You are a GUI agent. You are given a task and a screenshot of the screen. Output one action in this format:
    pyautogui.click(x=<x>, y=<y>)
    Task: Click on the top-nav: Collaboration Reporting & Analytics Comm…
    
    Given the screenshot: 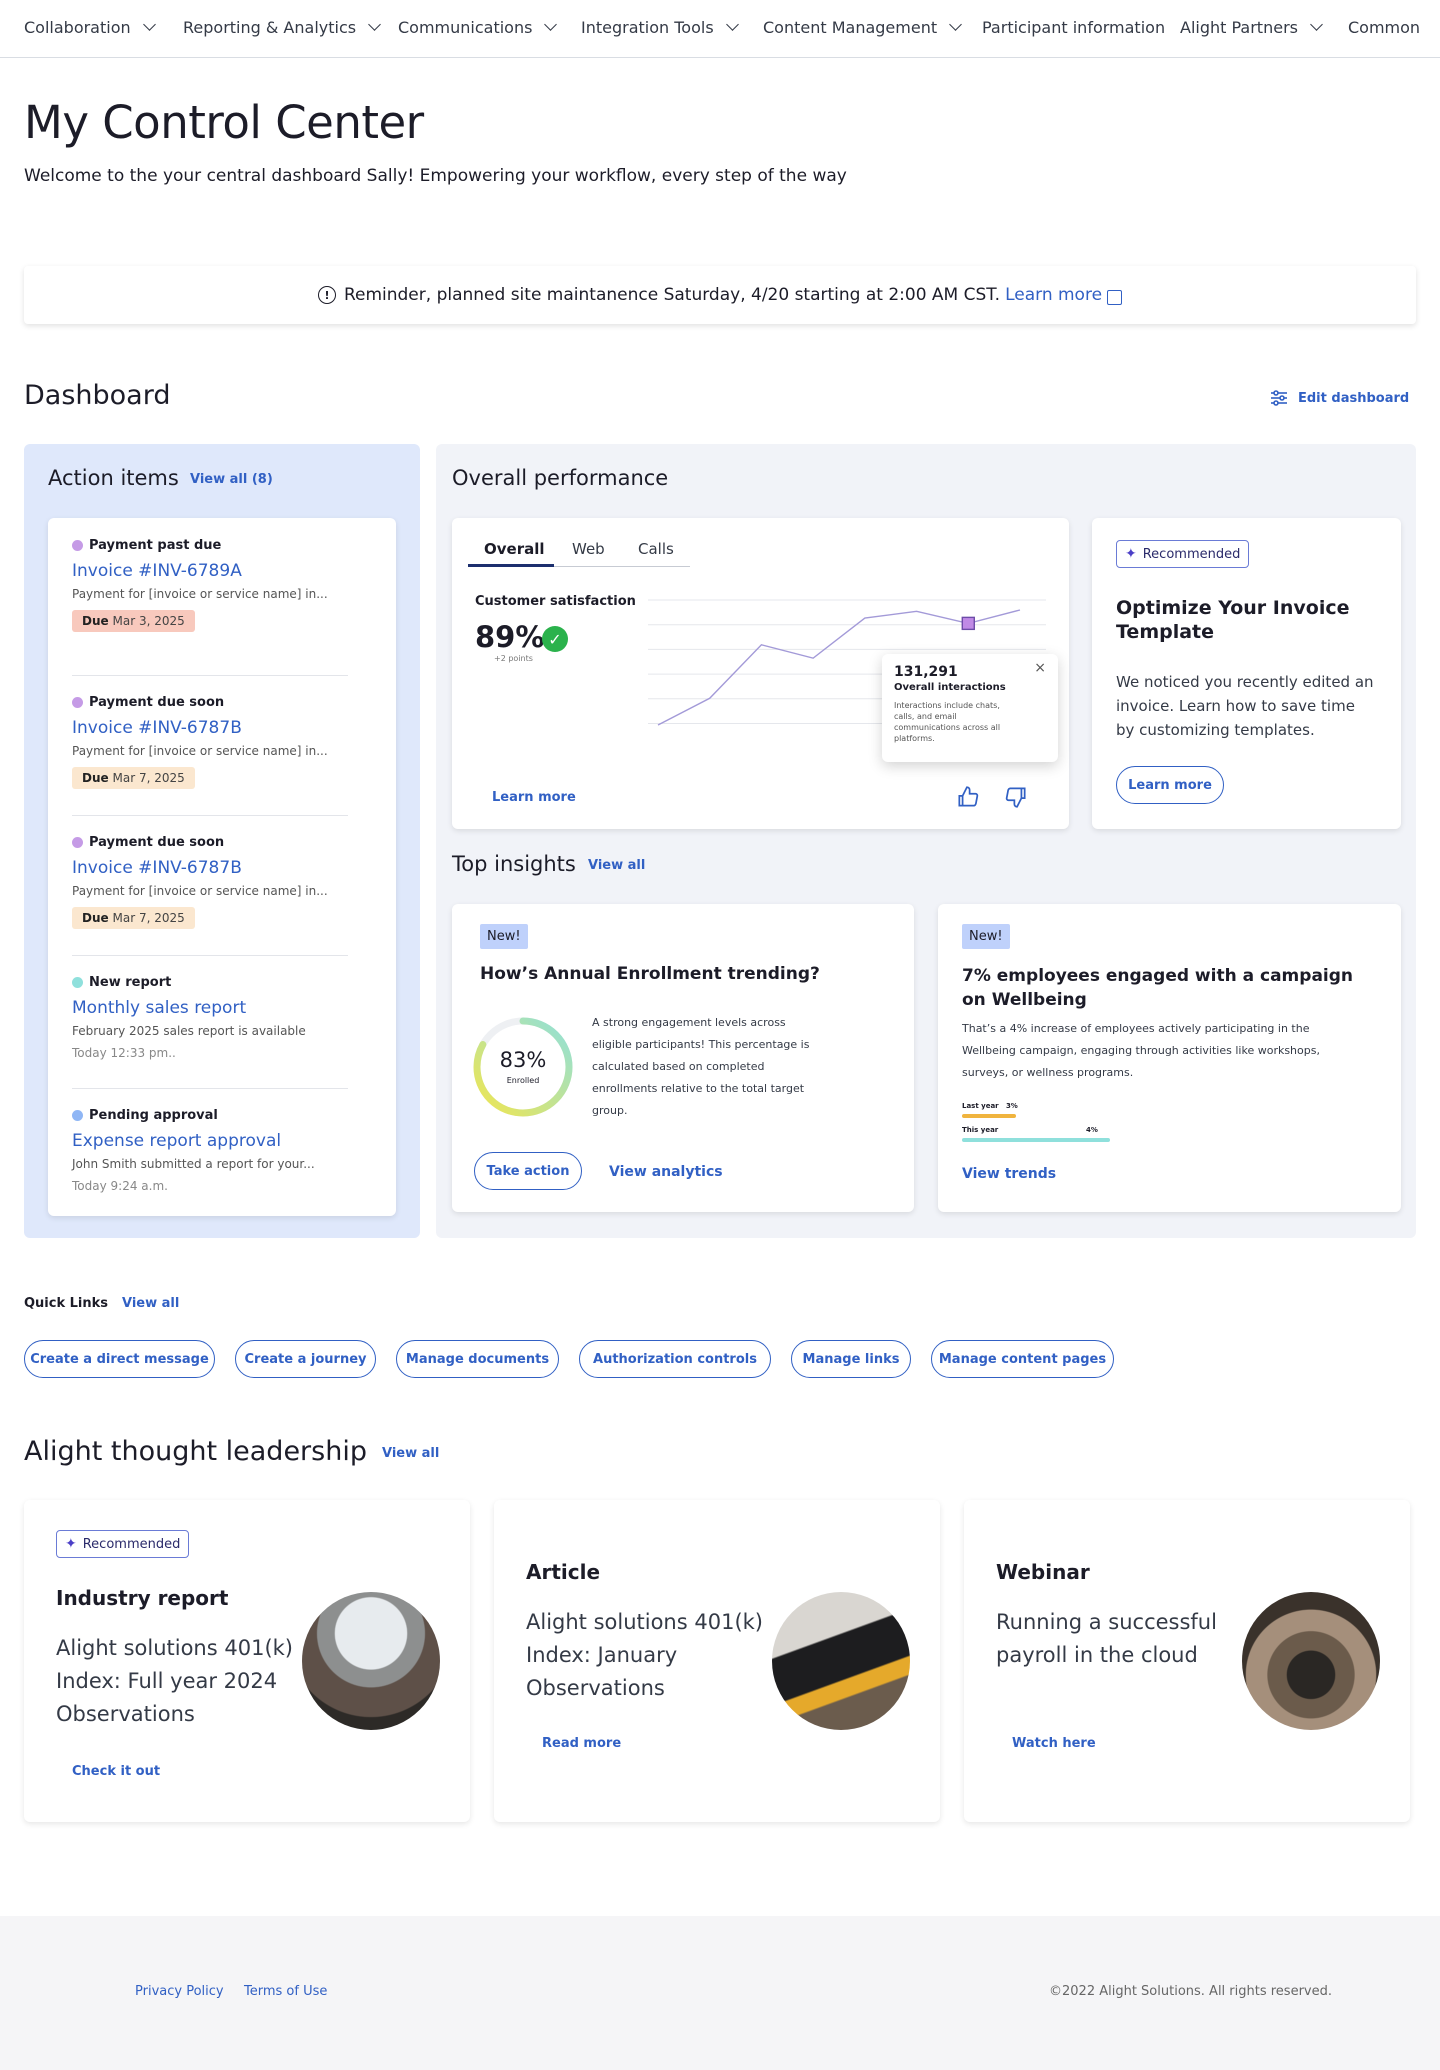 What is the action you would take?
    pyautogui.click(x=720, y=29)
    